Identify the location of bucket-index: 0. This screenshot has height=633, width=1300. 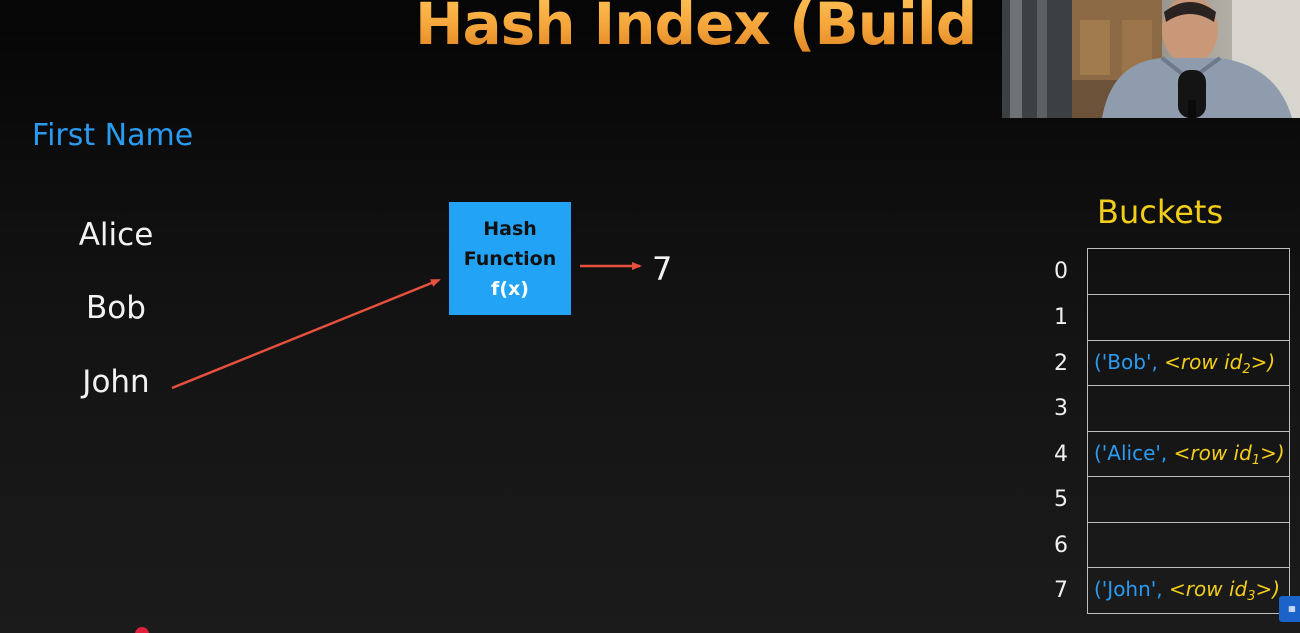
(1061, 271).